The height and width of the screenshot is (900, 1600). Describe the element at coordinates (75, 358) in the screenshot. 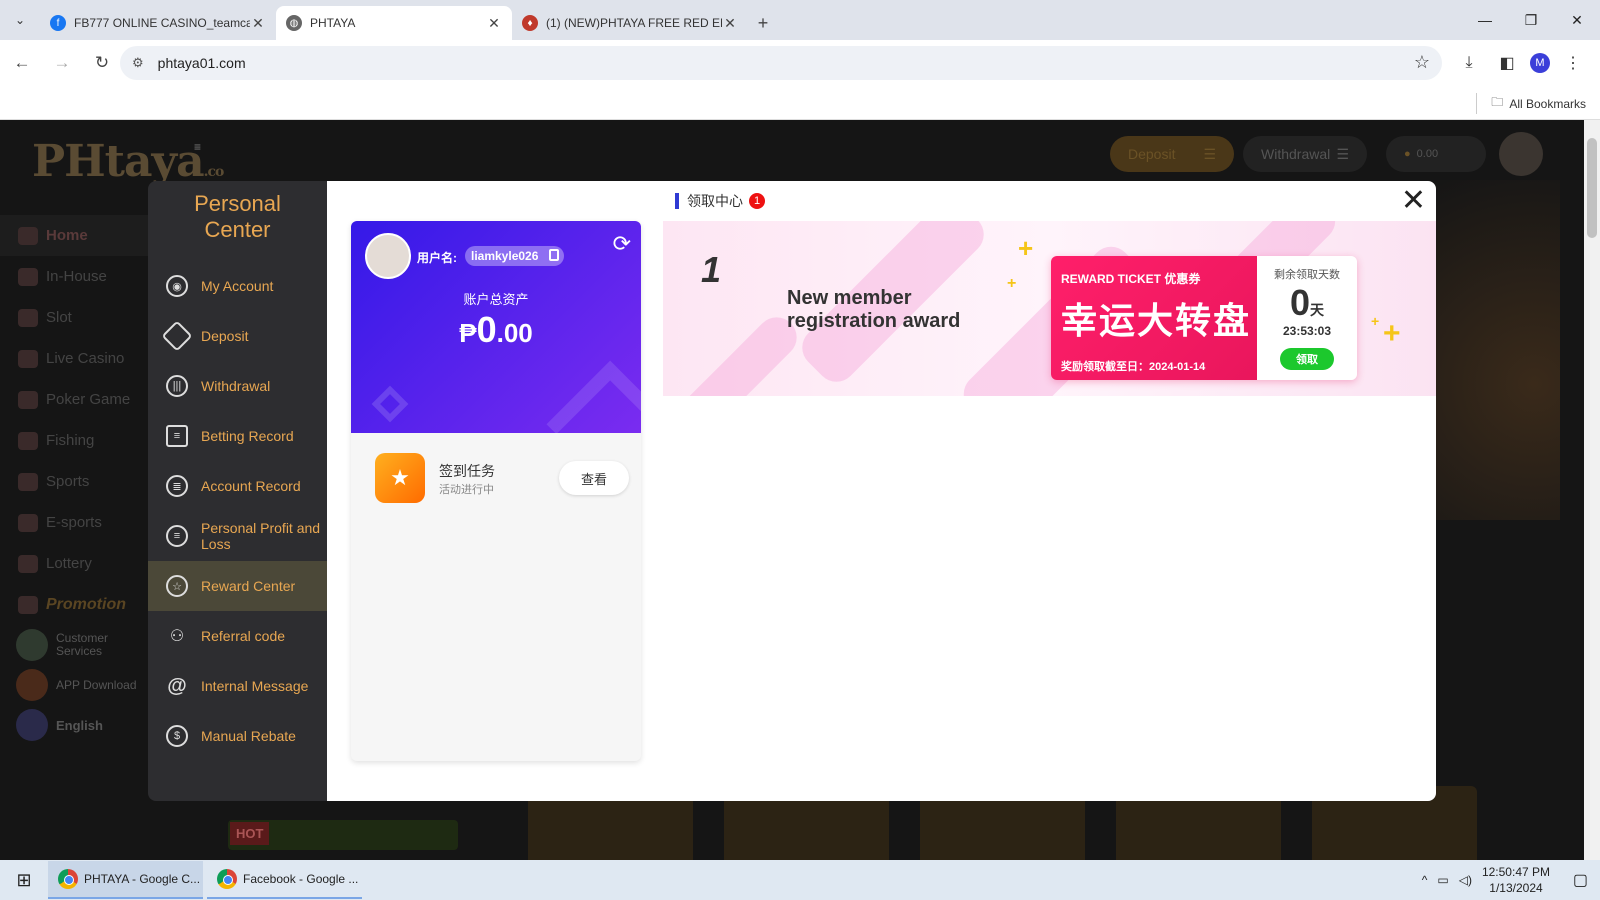

I see `nav-live-casino: Live Casino` at that location.